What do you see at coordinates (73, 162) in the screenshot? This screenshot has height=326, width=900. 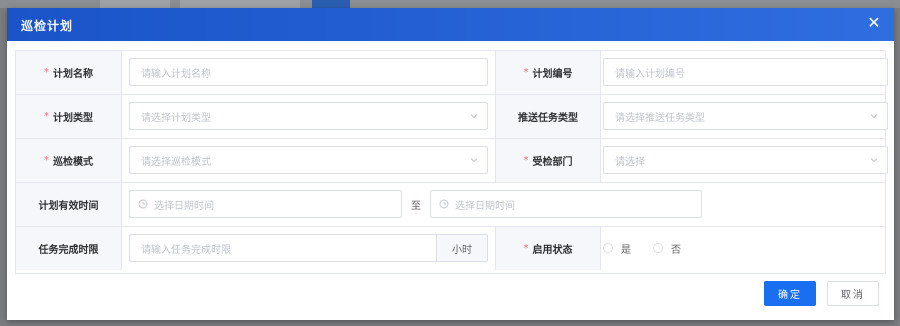 I see `label-text: 巡检模式` at bounding box center [73, 162].